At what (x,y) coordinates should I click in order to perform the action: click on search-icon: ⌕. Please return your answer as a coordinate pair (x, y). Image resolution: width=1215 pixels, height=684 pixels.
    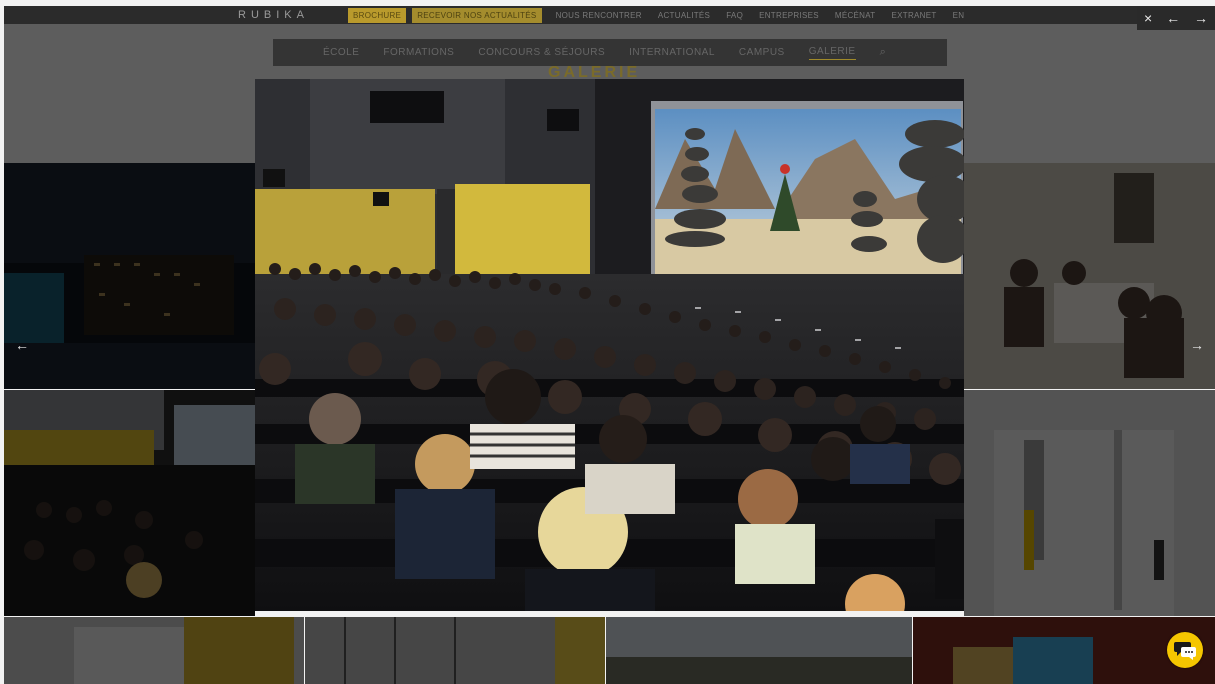
    Looking at the image, I should click on (883, 52).